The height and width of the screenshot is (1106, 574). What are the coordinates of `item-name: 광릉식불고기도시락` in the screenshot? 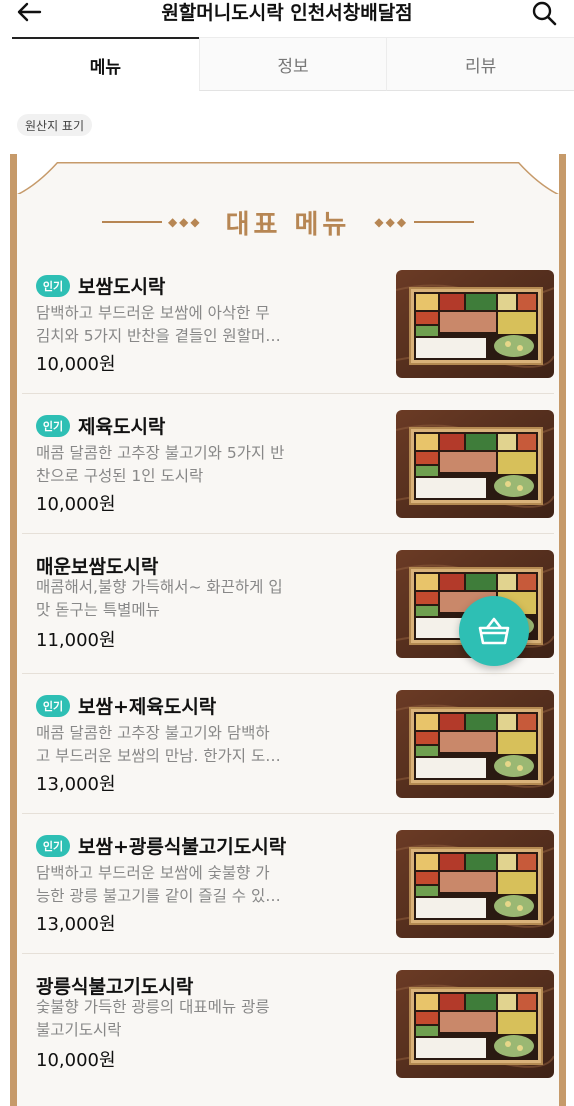 It's located at (115, 987).